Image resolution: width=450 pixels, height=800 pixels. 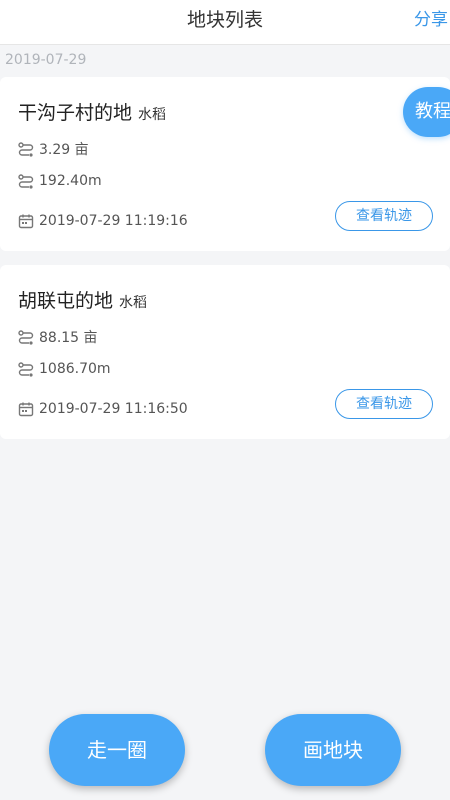 What do you see at coordinates (333, 750) in the screenshot?
I see `draw-plot-button: 画地块` at bounding box center [333, 750].